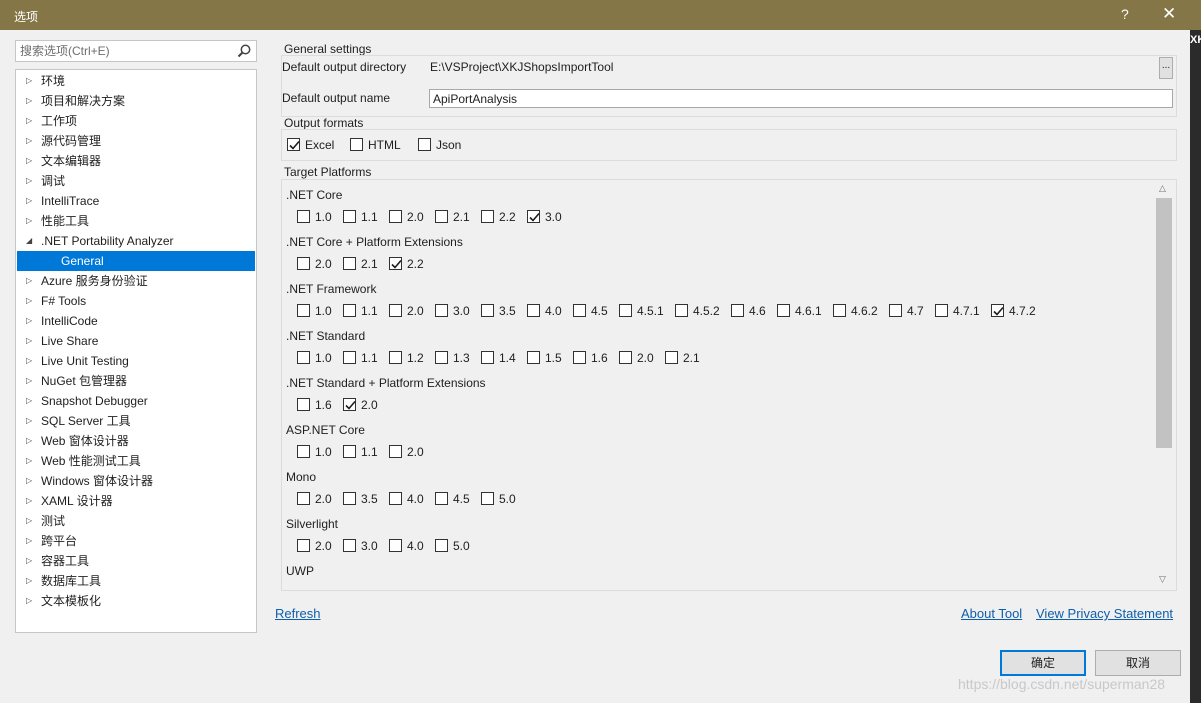 This screenshot has width=1201, height=703. What do you see at coordinates (136, 141) in the screenshot?
I see `tree-item: ▷ 源代码管理` at bounding box center [136, 141].